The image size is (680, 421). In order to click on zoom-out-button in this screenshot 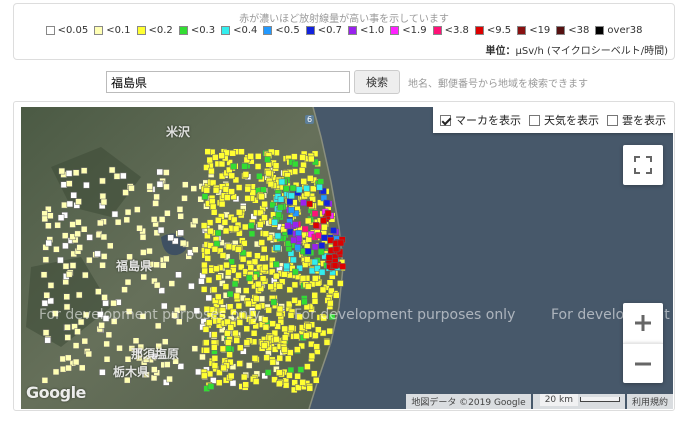, I will do `click(643, 363)`.